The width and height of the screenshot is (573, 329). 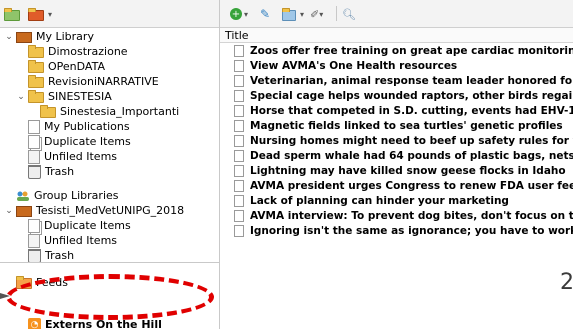 What do you see at coordinates (110, 262) in the screenshot?
I see `pane-divider` at bounding box center [110, 262].